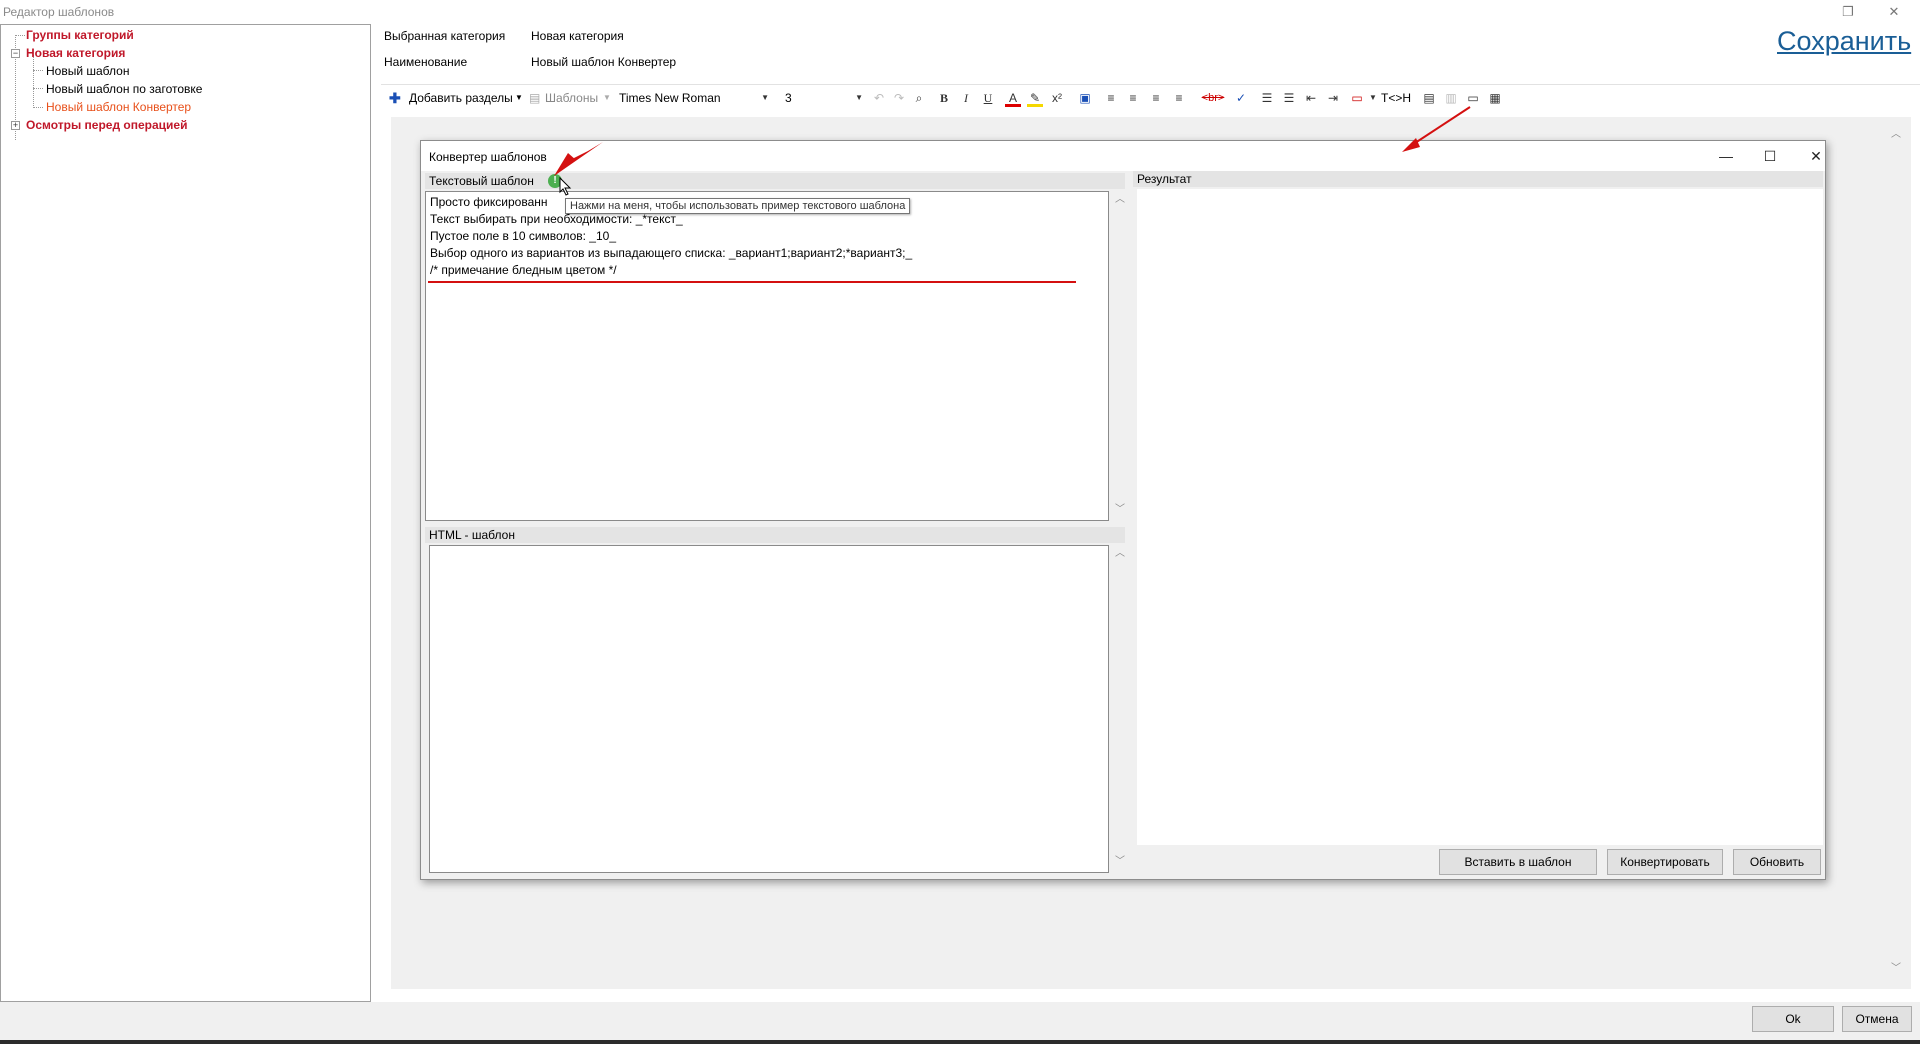 This screenshot has height=1044, width=1920. I want to click on cancel-button: Отмена, so click(1877, 1019).